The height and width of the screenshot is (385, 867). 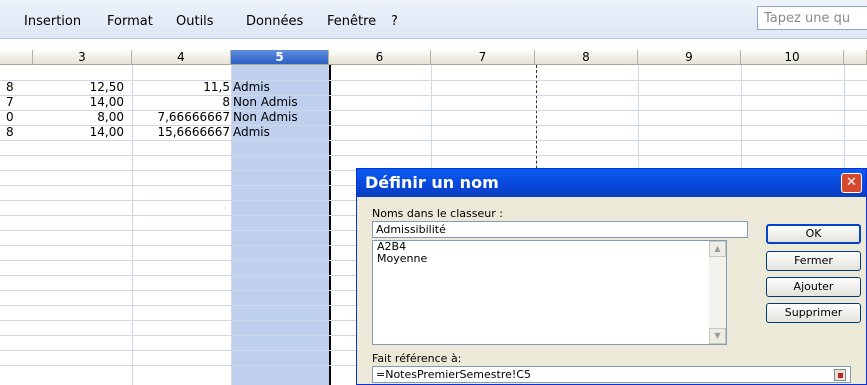 I want to click on reference-input: =NotesPremierSemestre!C5, so click(x=611, y=374).